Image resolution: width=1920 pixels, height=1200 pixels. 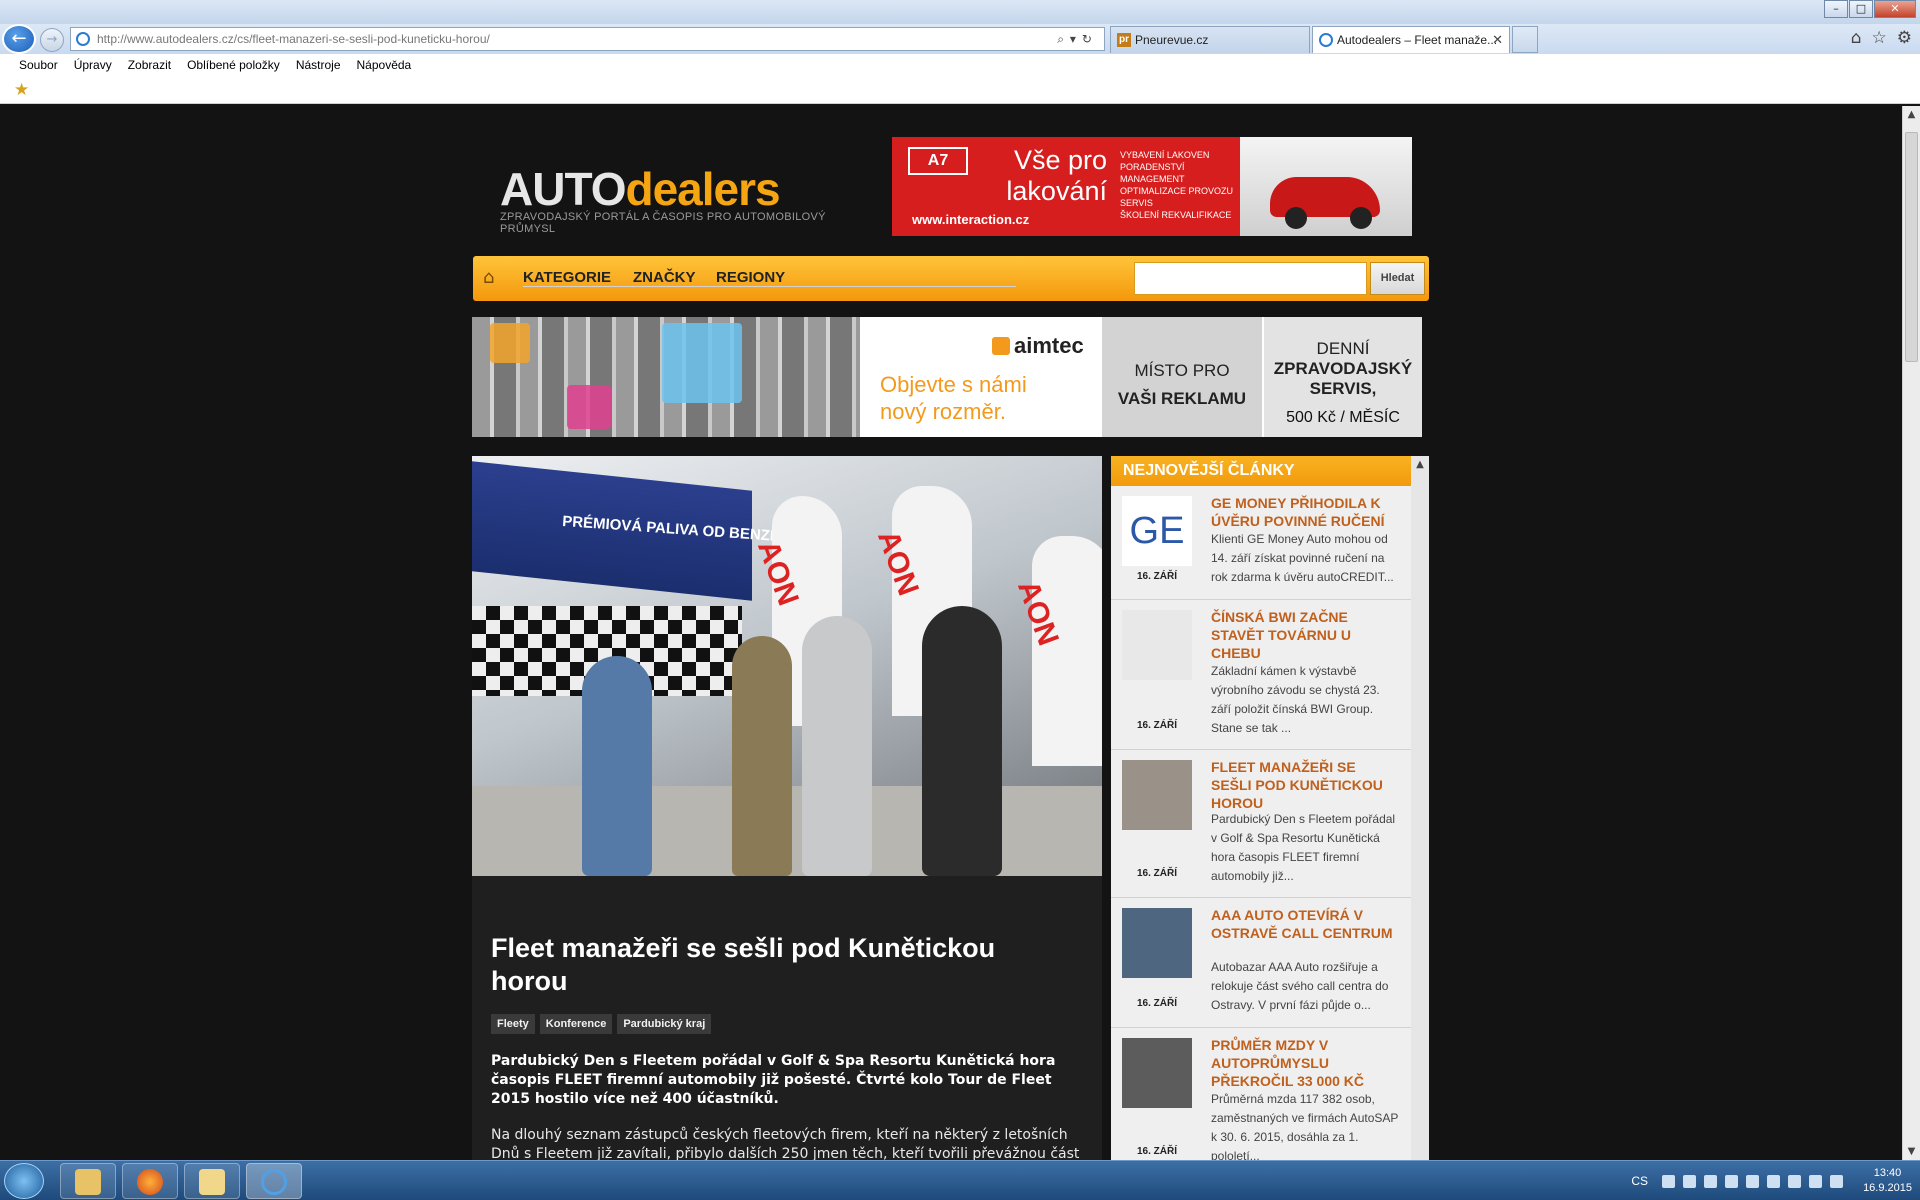 I want to click on tag-konference: Konference, so click(x=576, y=1024).